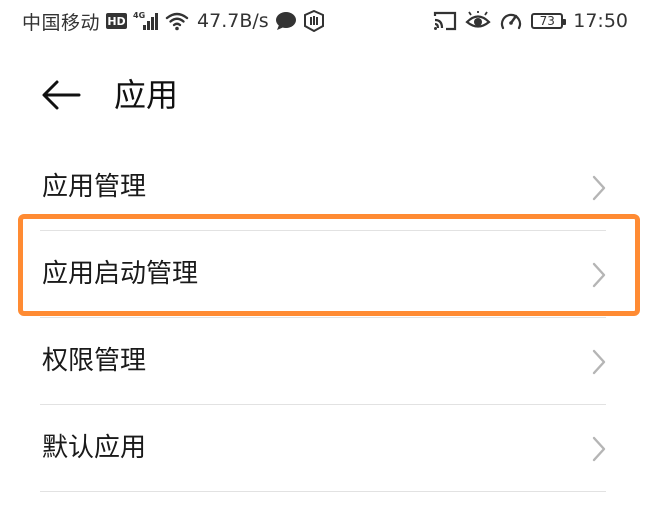  I want to click on arrow-left-icon, so click(61, 95).